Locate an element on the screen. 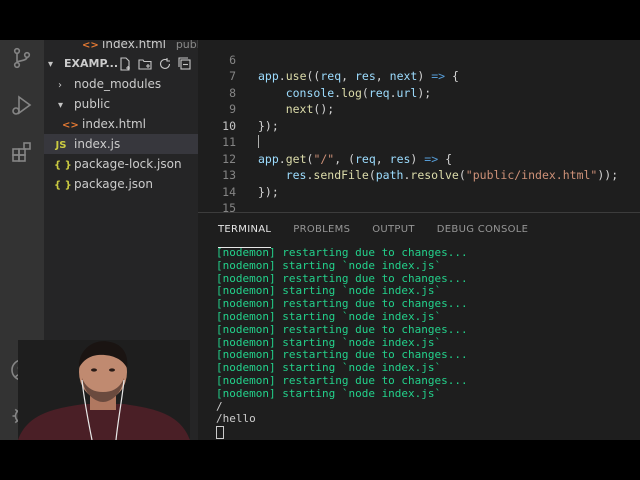 The height and width of the screenshot is (480, 640). tree-item-node-modules: › node_modules is located at coordinates (121, 84).